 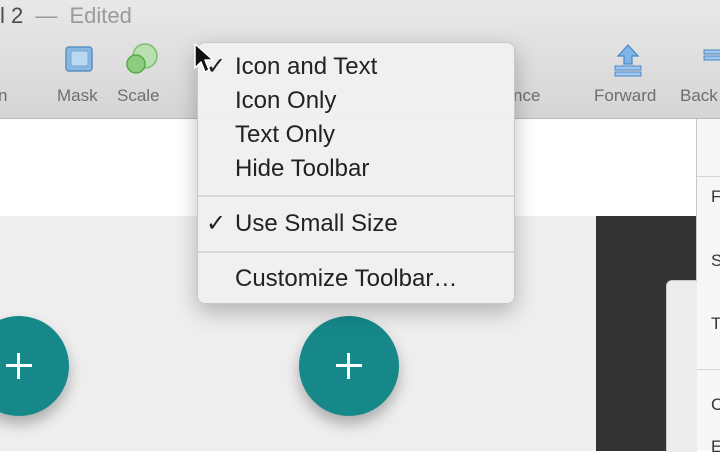 I want to click on fab-add-button, so click(x=349, y=366).